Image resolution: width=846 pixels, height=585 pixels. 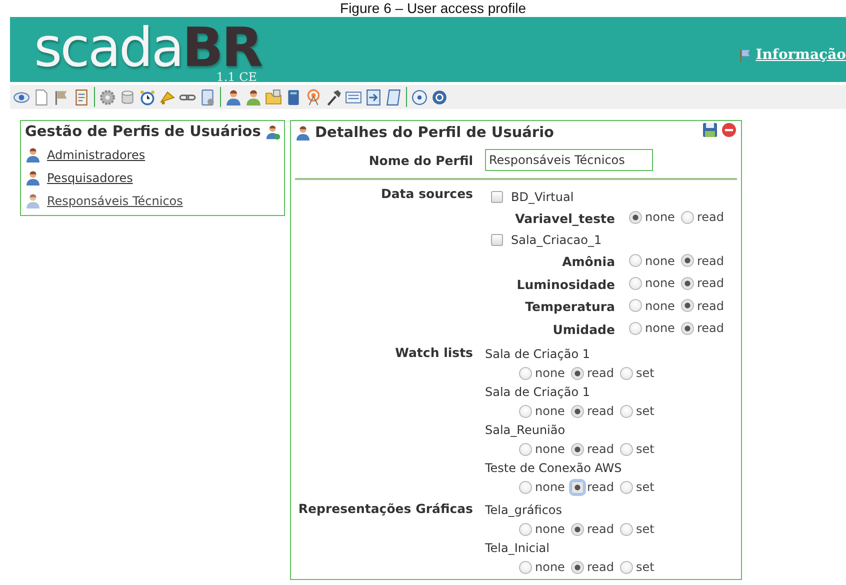 I want to click on list-icon, so click(x=353, y=97).